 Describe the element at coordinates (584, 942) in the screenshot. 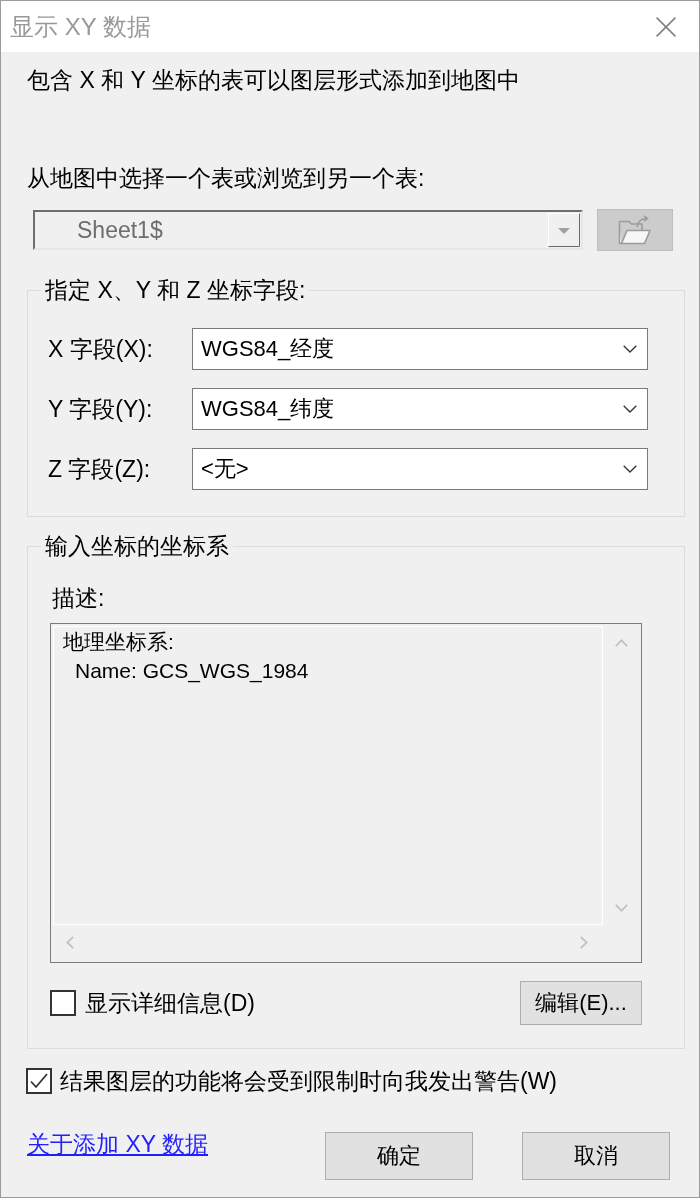

I see `chevron-right-icon` at that location.